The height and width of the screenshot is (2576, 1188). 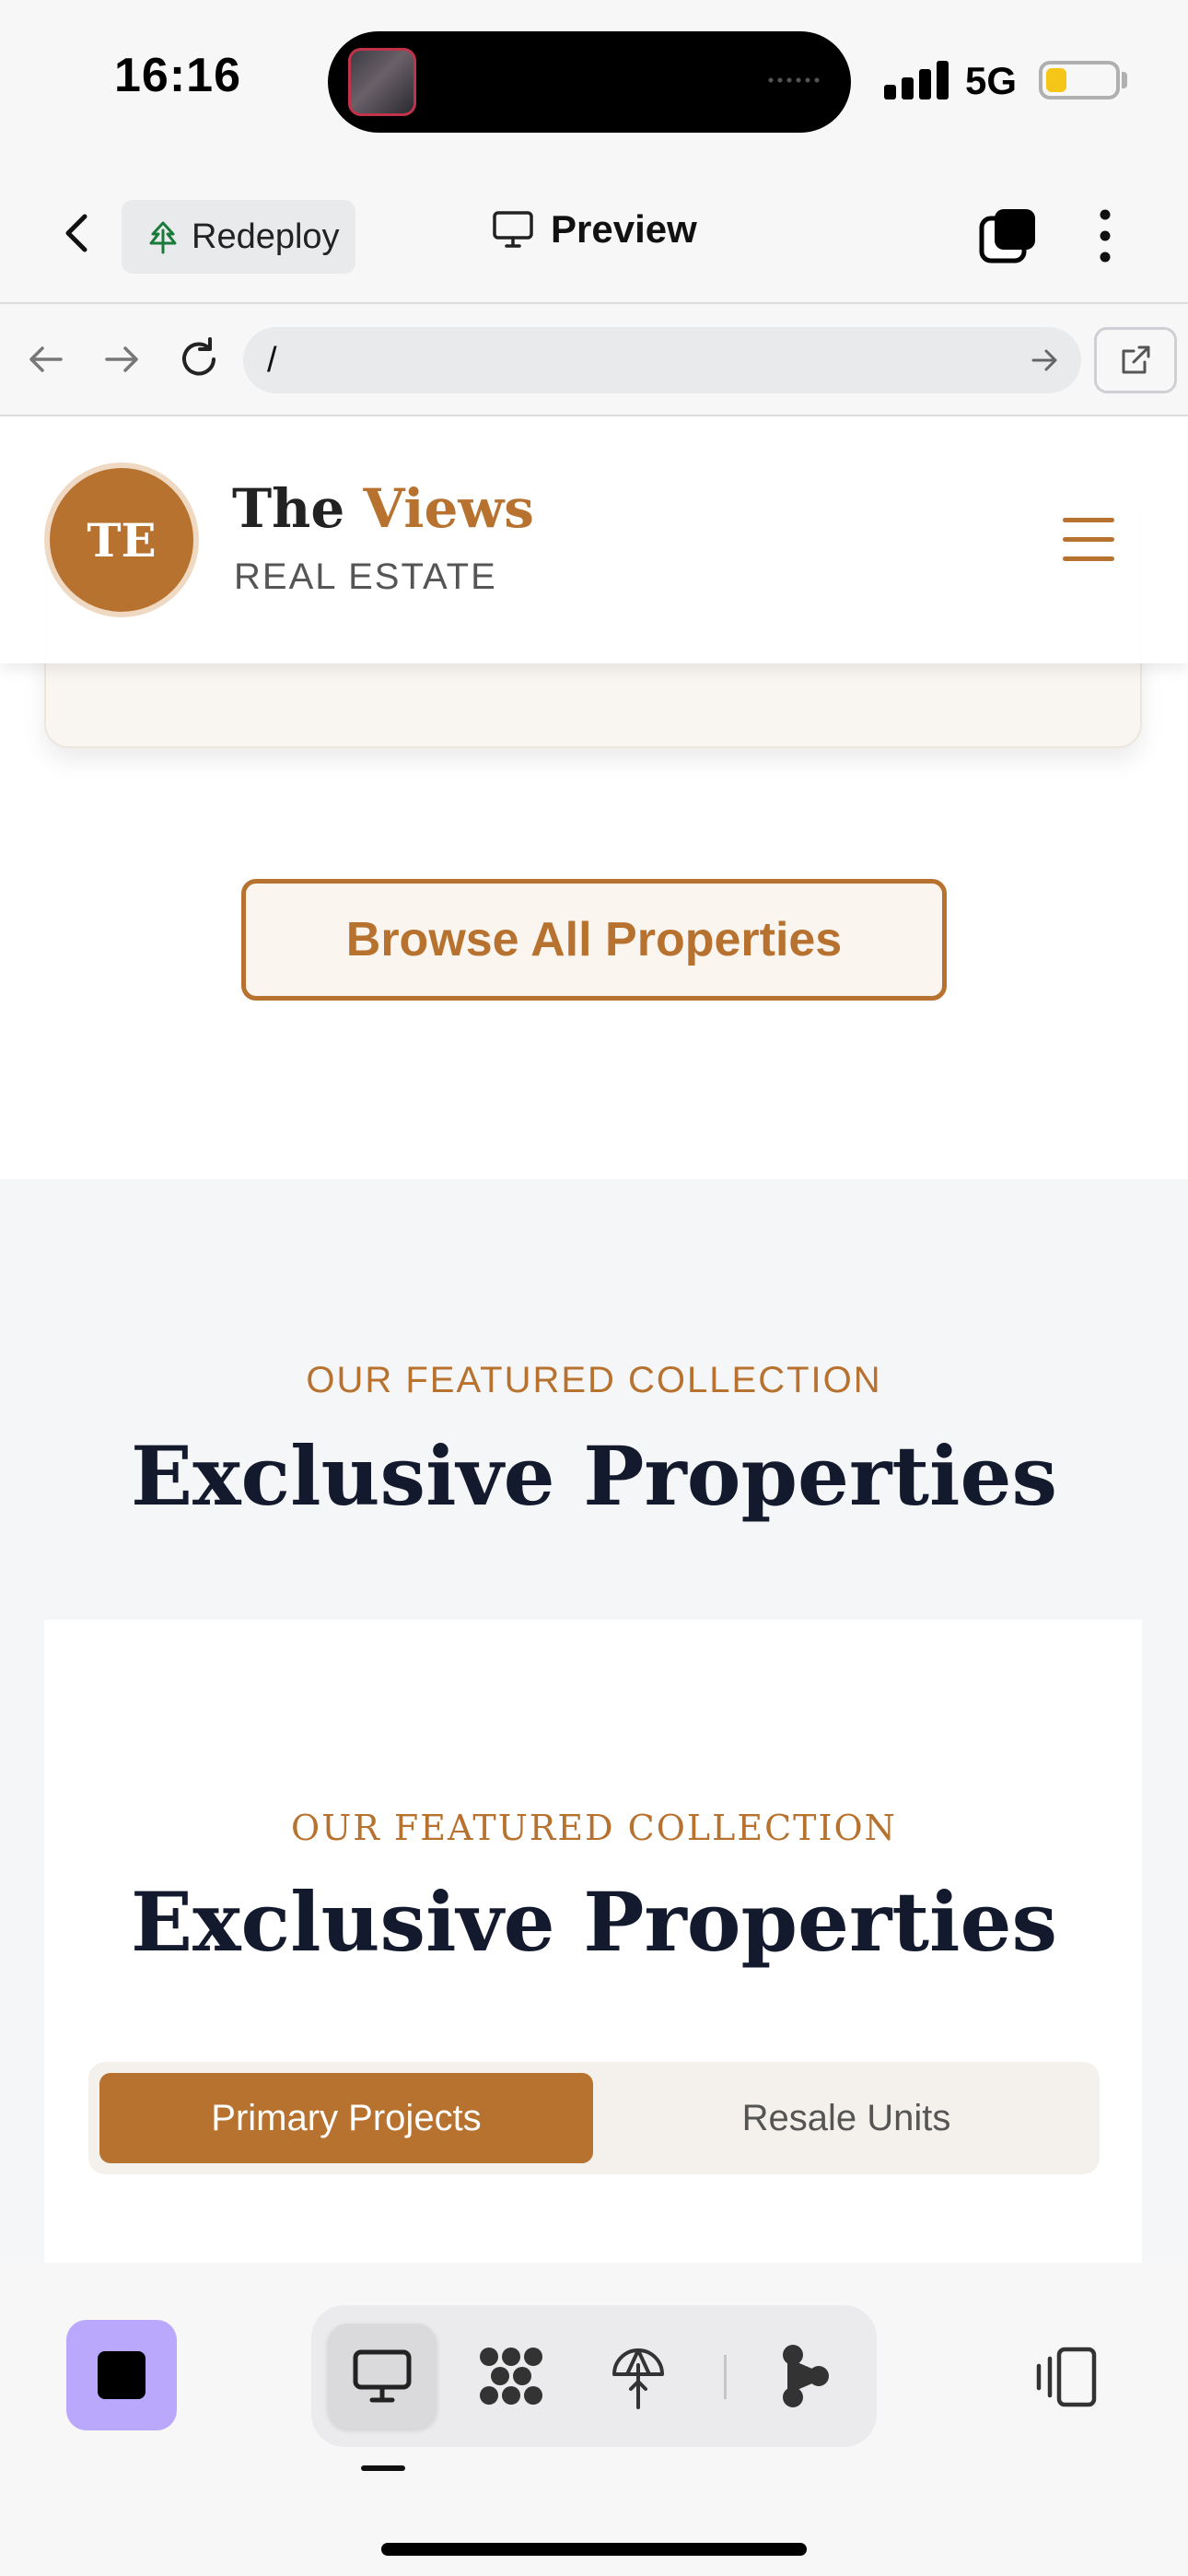 I want to click on external-link-icon, so click(x=1136, y=359).